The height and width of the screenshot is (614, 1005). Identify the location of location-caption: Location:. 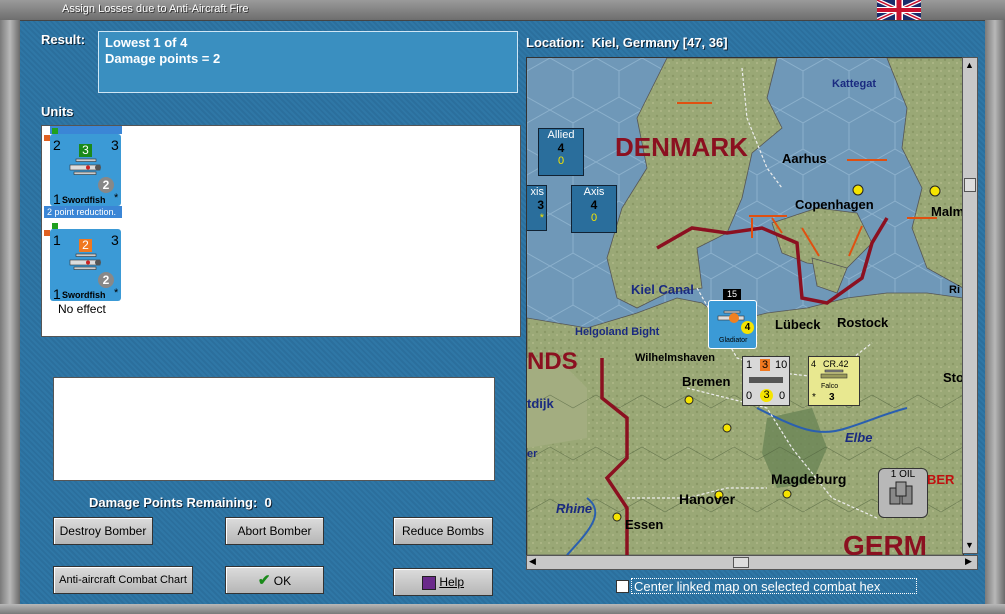
(555, 42).